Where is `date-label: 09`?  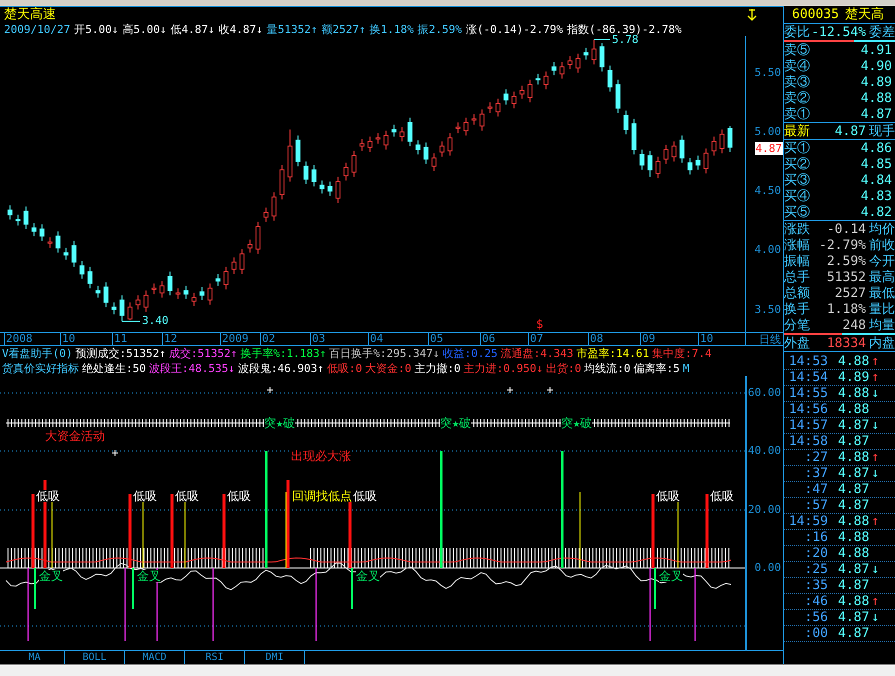 date-label: 09 is located at coordinates (648, 339).